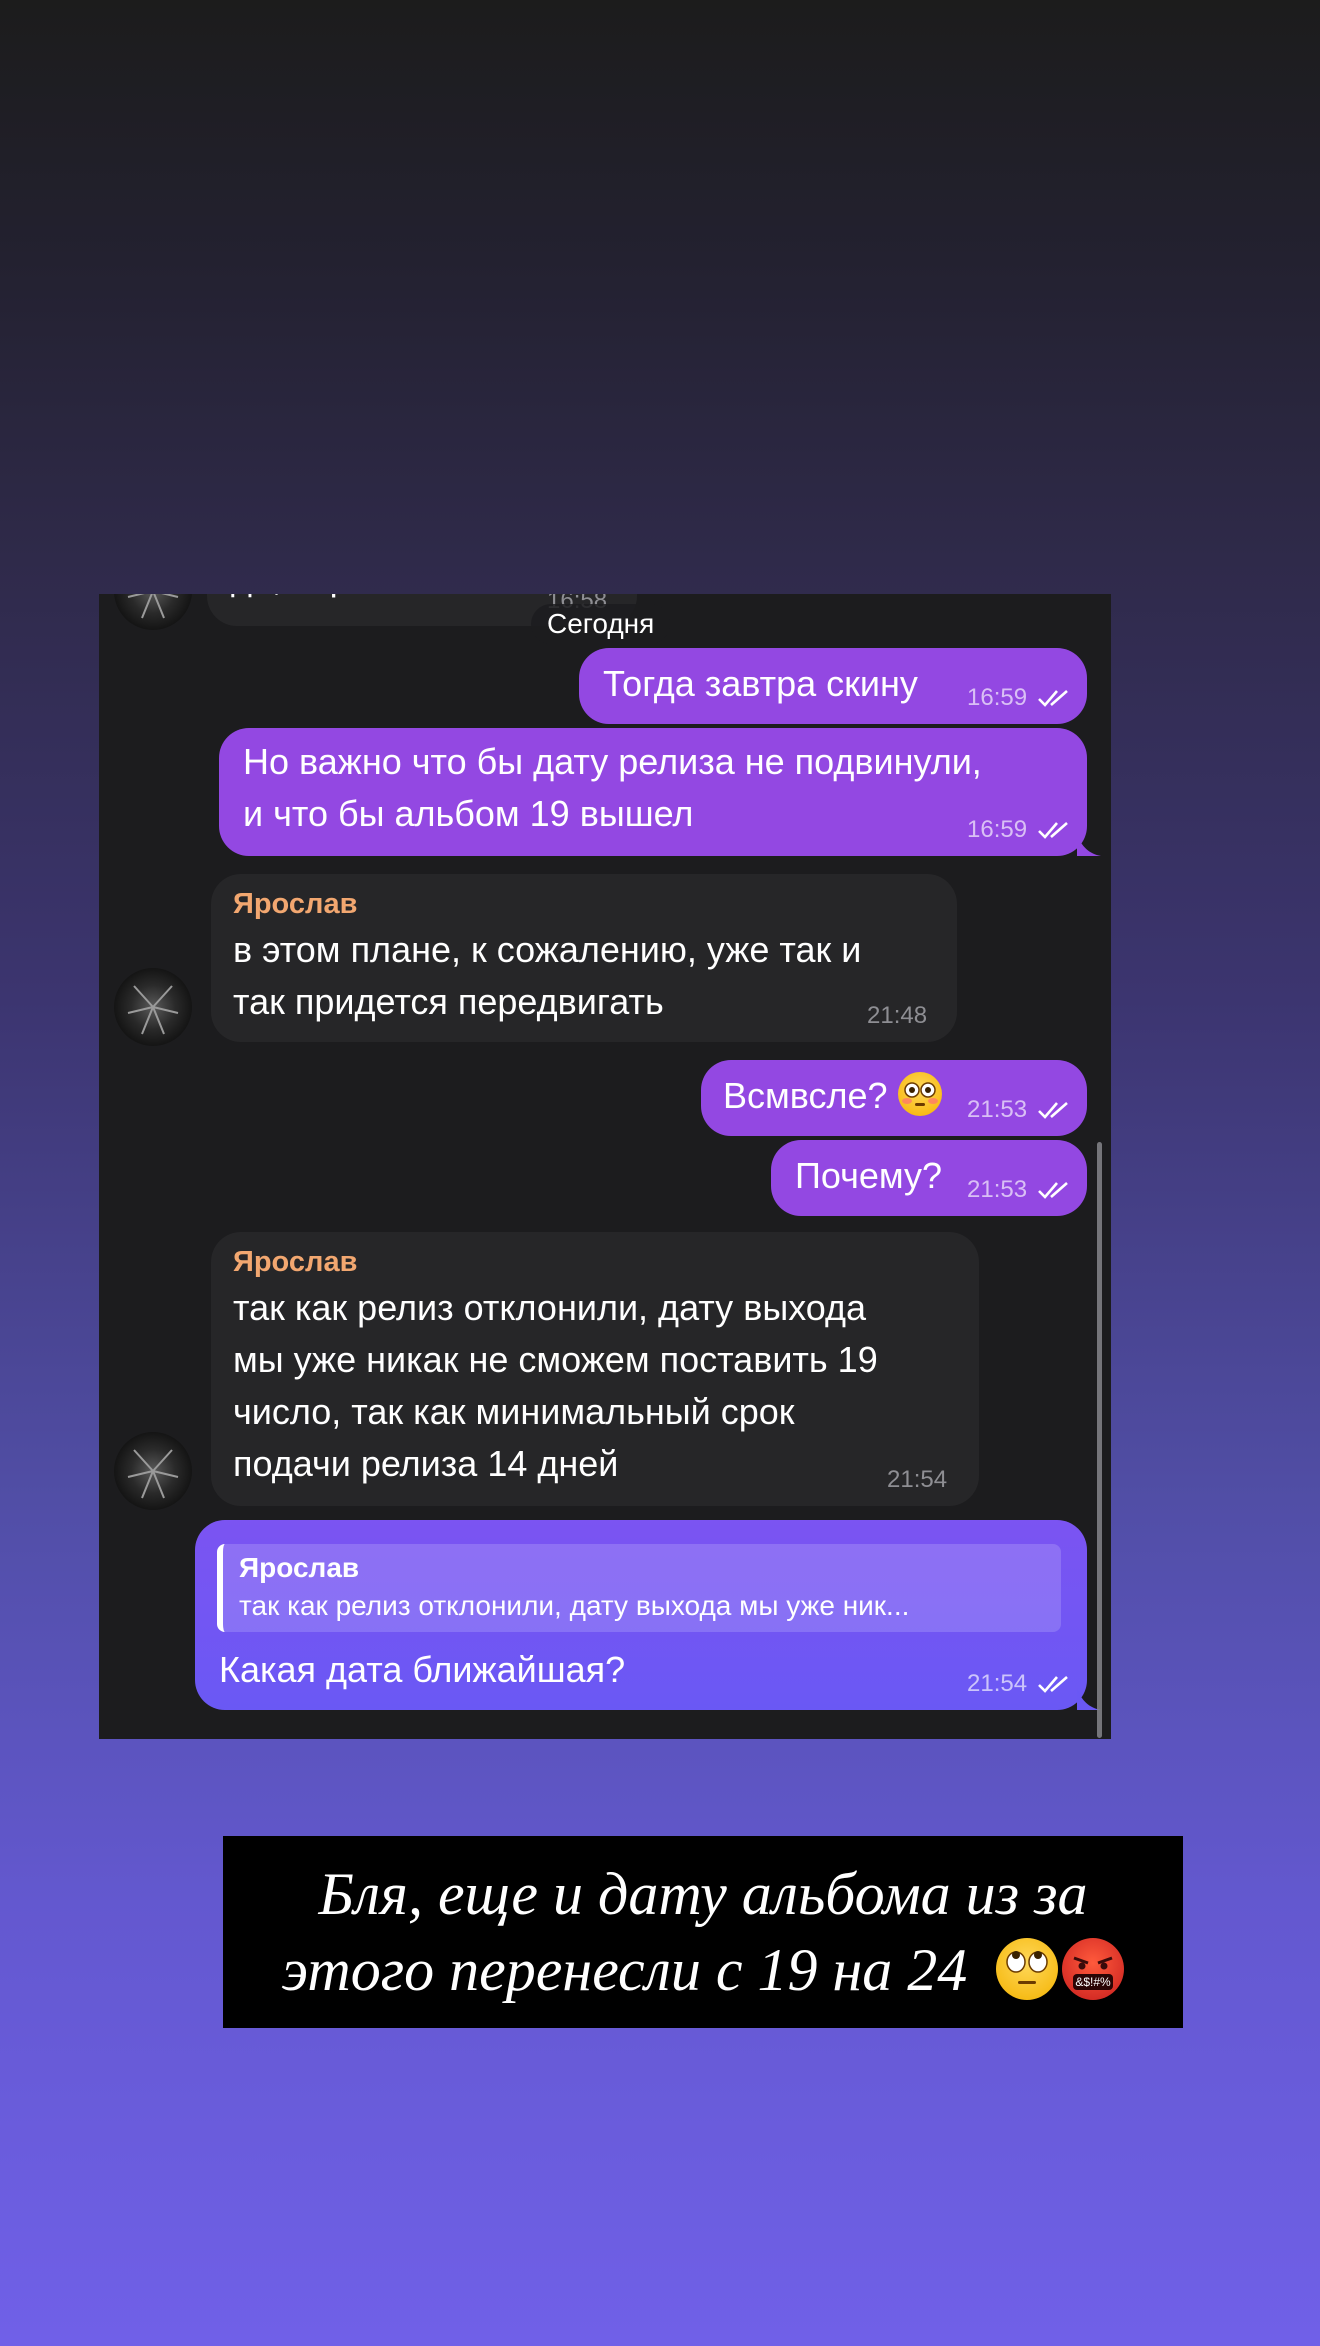 This screenshot has height=2346, width=1320. What do you see at coordinates (448, 1001) in the screenshot?
I see `message-line: так придется передвигать` at bounding box center [448, 1001].